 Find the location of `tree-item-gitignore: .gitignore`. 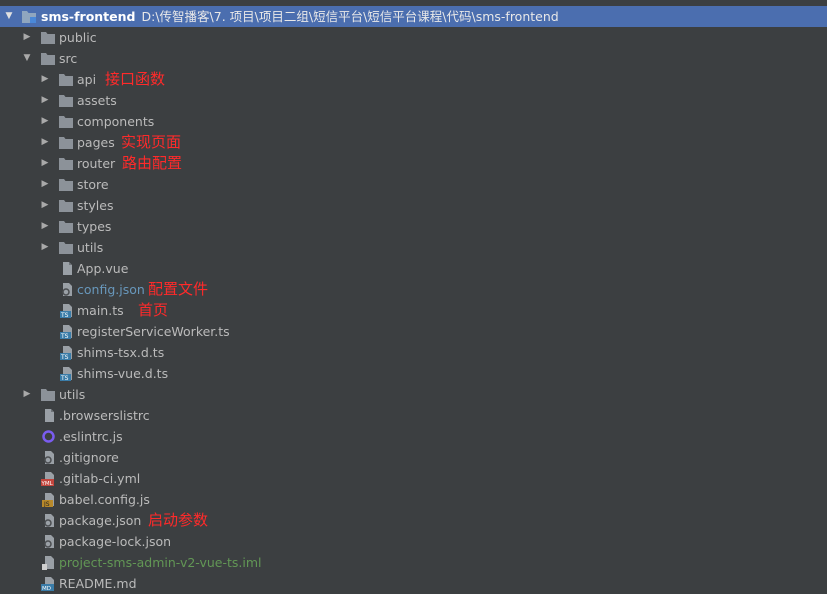

tree-item-gitignore: .gitignore is located at coordinates (413, 457).